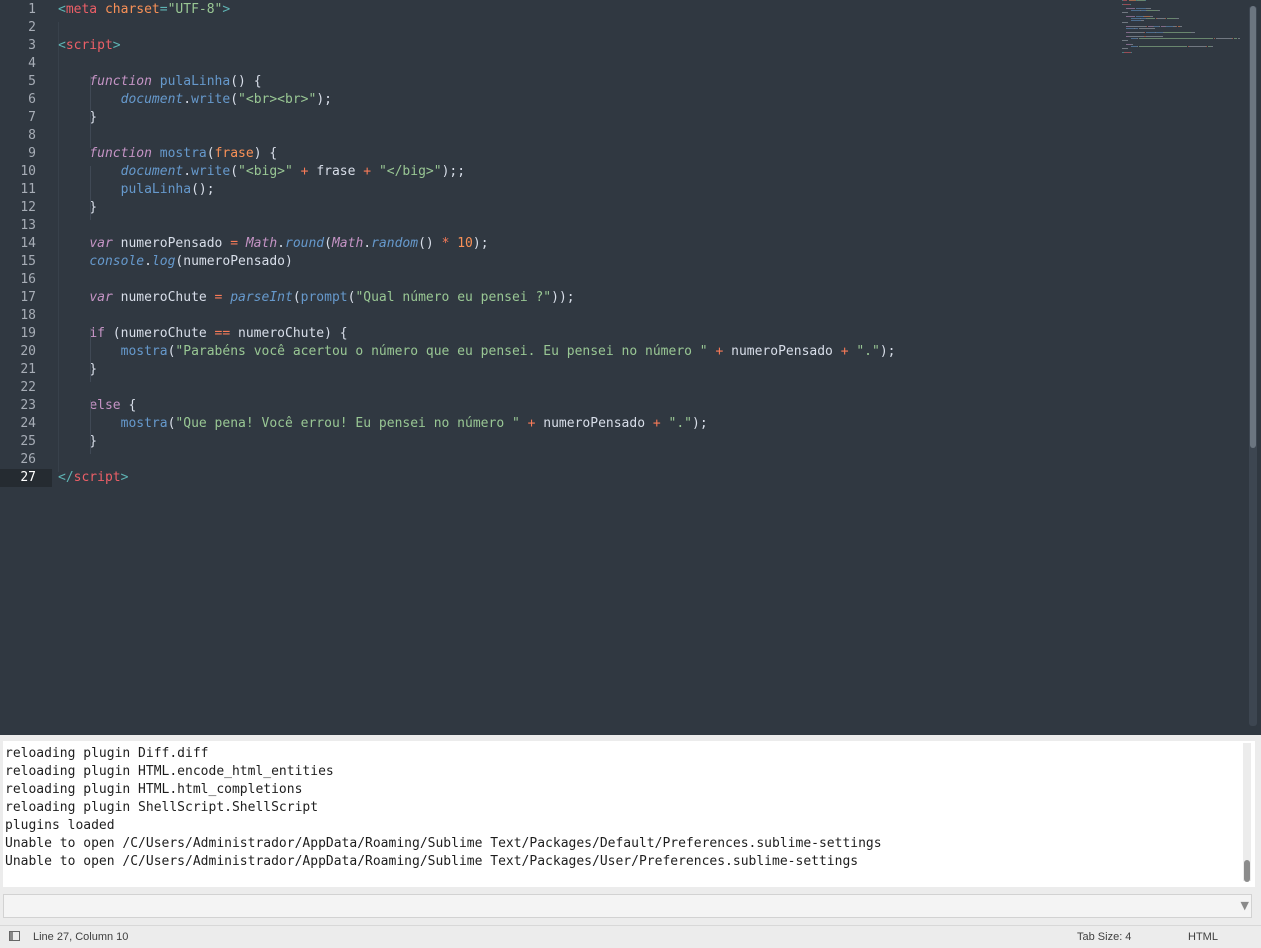  Describe the element at coordinates (14, 936) in the screenshot. I see `panel-toggle-icon` at that location.